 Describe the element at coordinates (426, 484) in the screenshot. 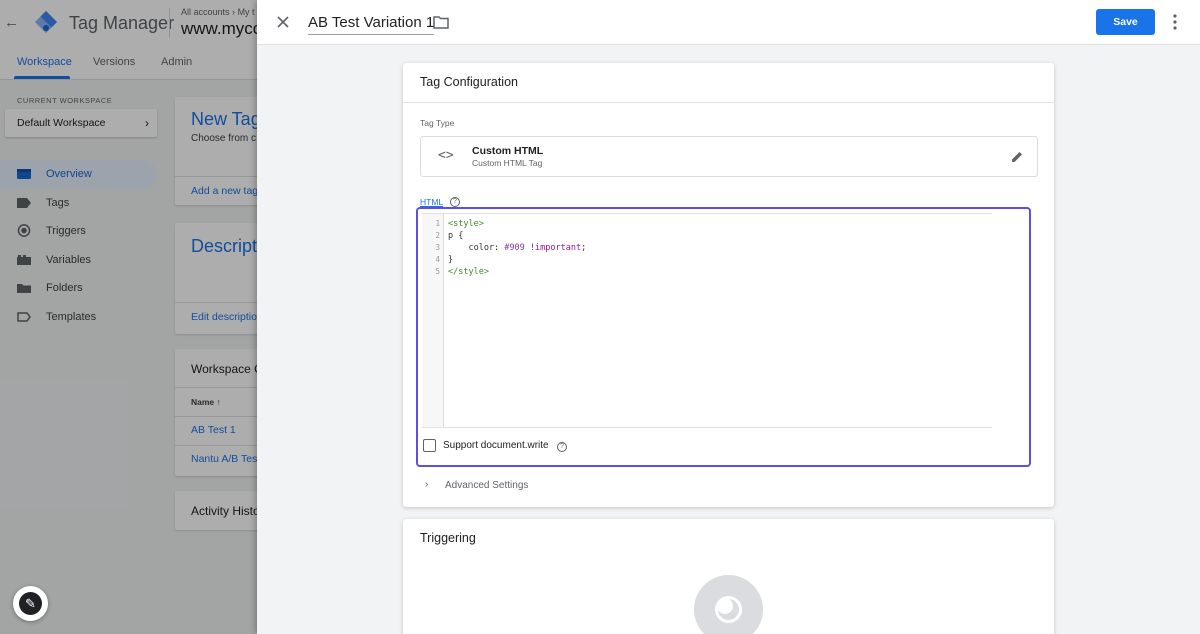

I see `chevron-right-icon: ›` at that location.